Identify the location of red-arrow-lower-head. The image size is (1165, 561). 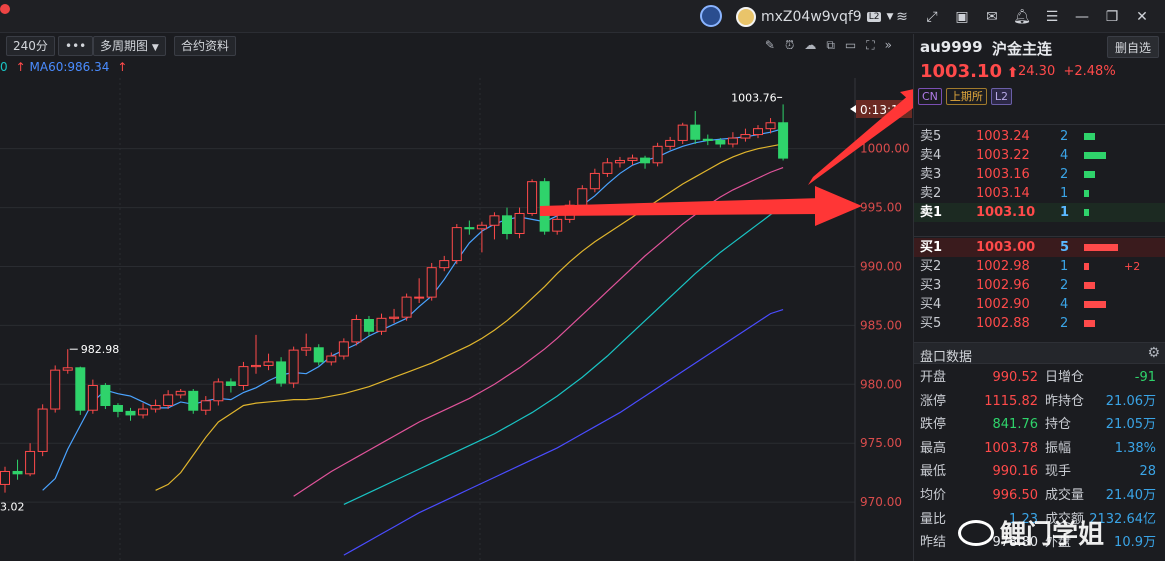
(838, 206).